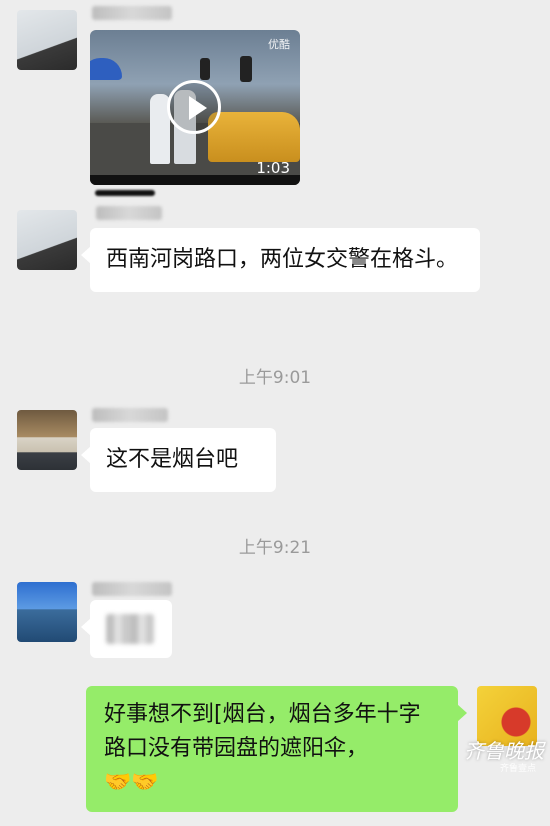 This screenshot has height=826, width=550. Describe the element at coordinates (275, 548) in the screenshot. I see `timestamp: 上午9:21` at that location.